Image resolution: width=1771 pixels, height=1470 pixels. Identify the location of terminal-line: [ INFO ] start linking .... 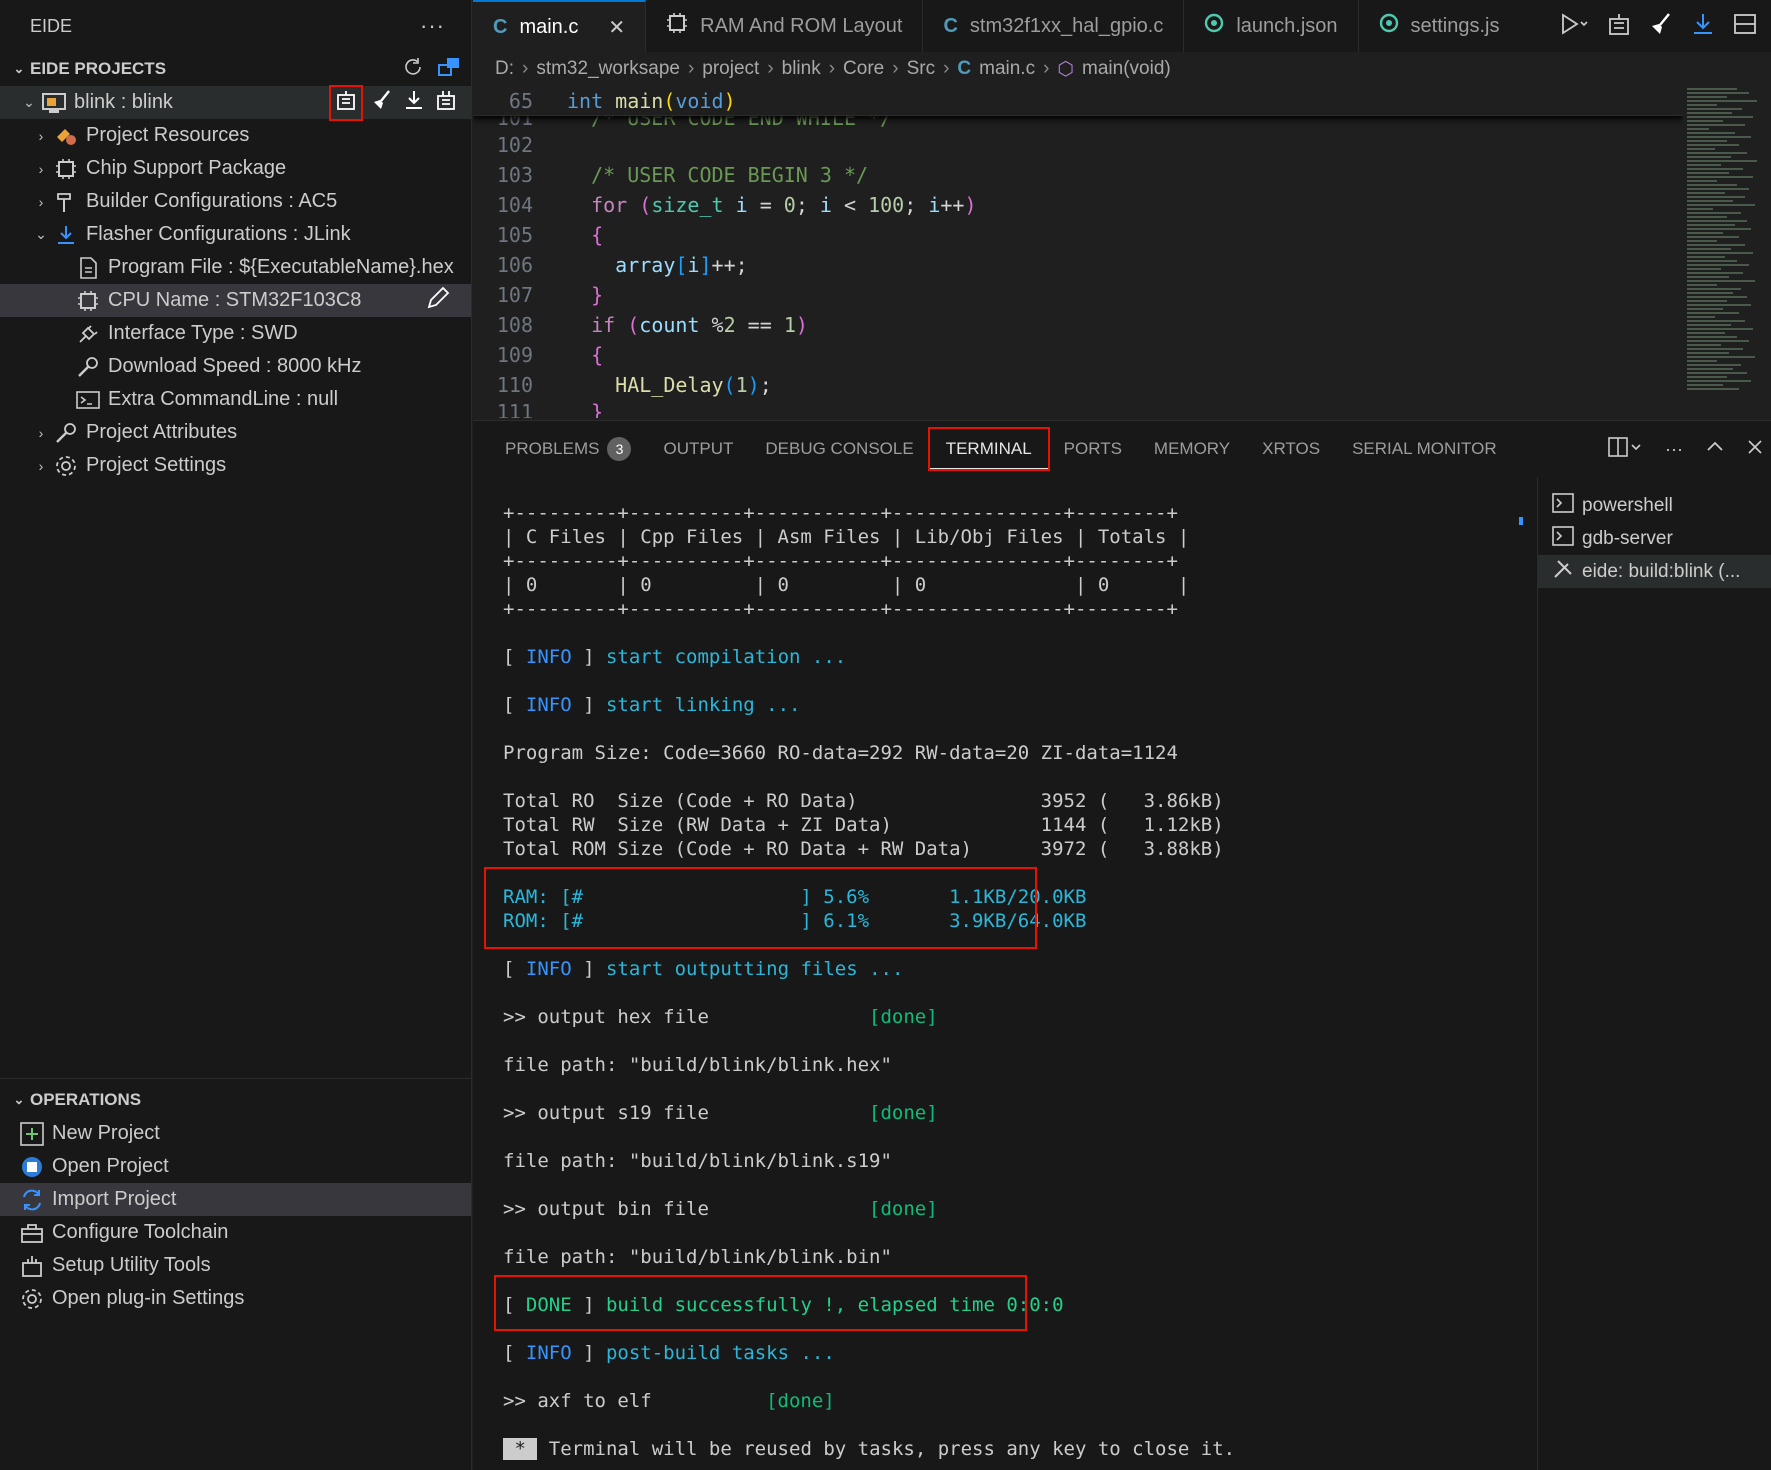
(652, 705).